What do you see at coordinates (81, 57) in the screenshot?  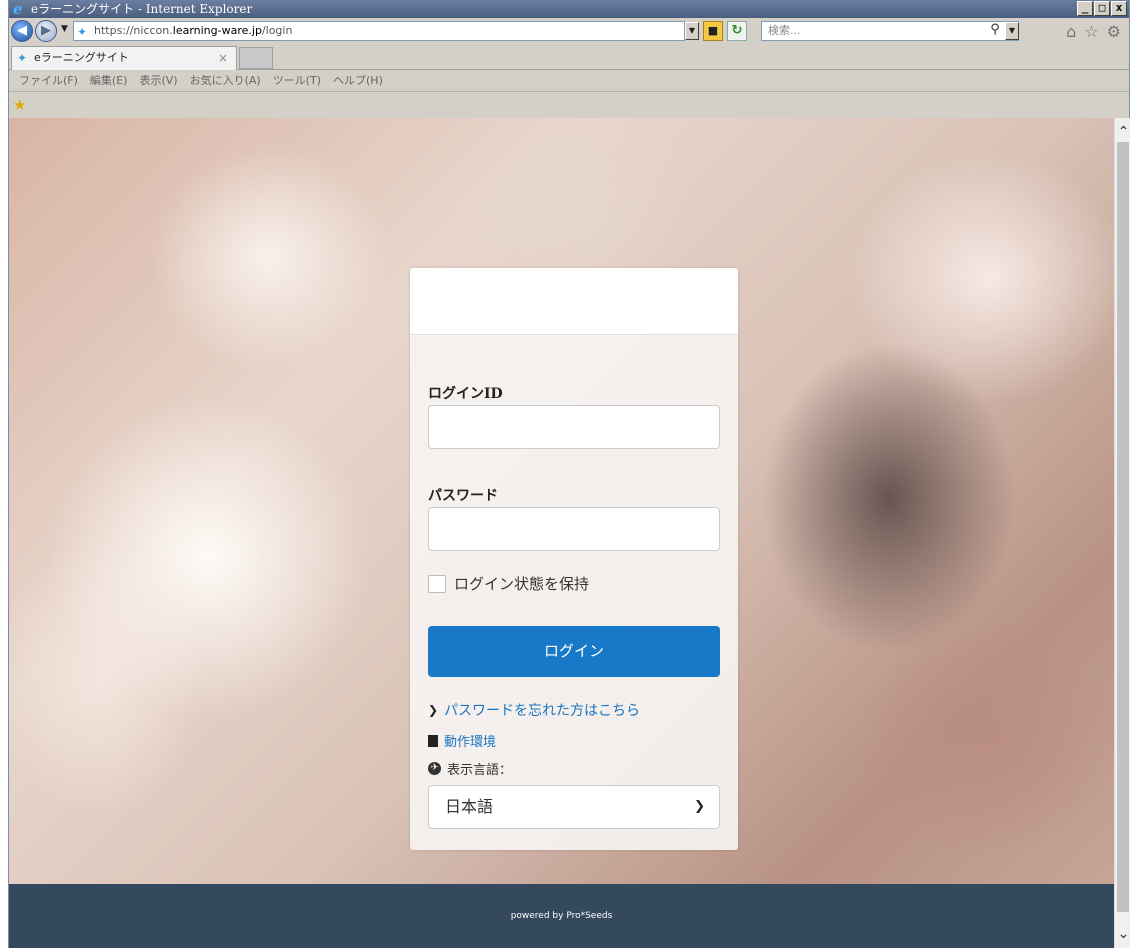 I see `tab-label: eラーニングサイト` at bounding box center [81, 57].